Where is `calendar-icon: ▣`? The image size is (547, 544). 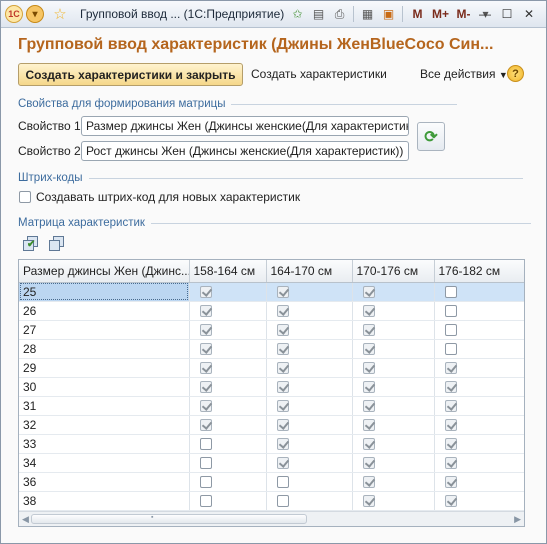
calendar-icon: ▣ is located at coordinates (388, 14).